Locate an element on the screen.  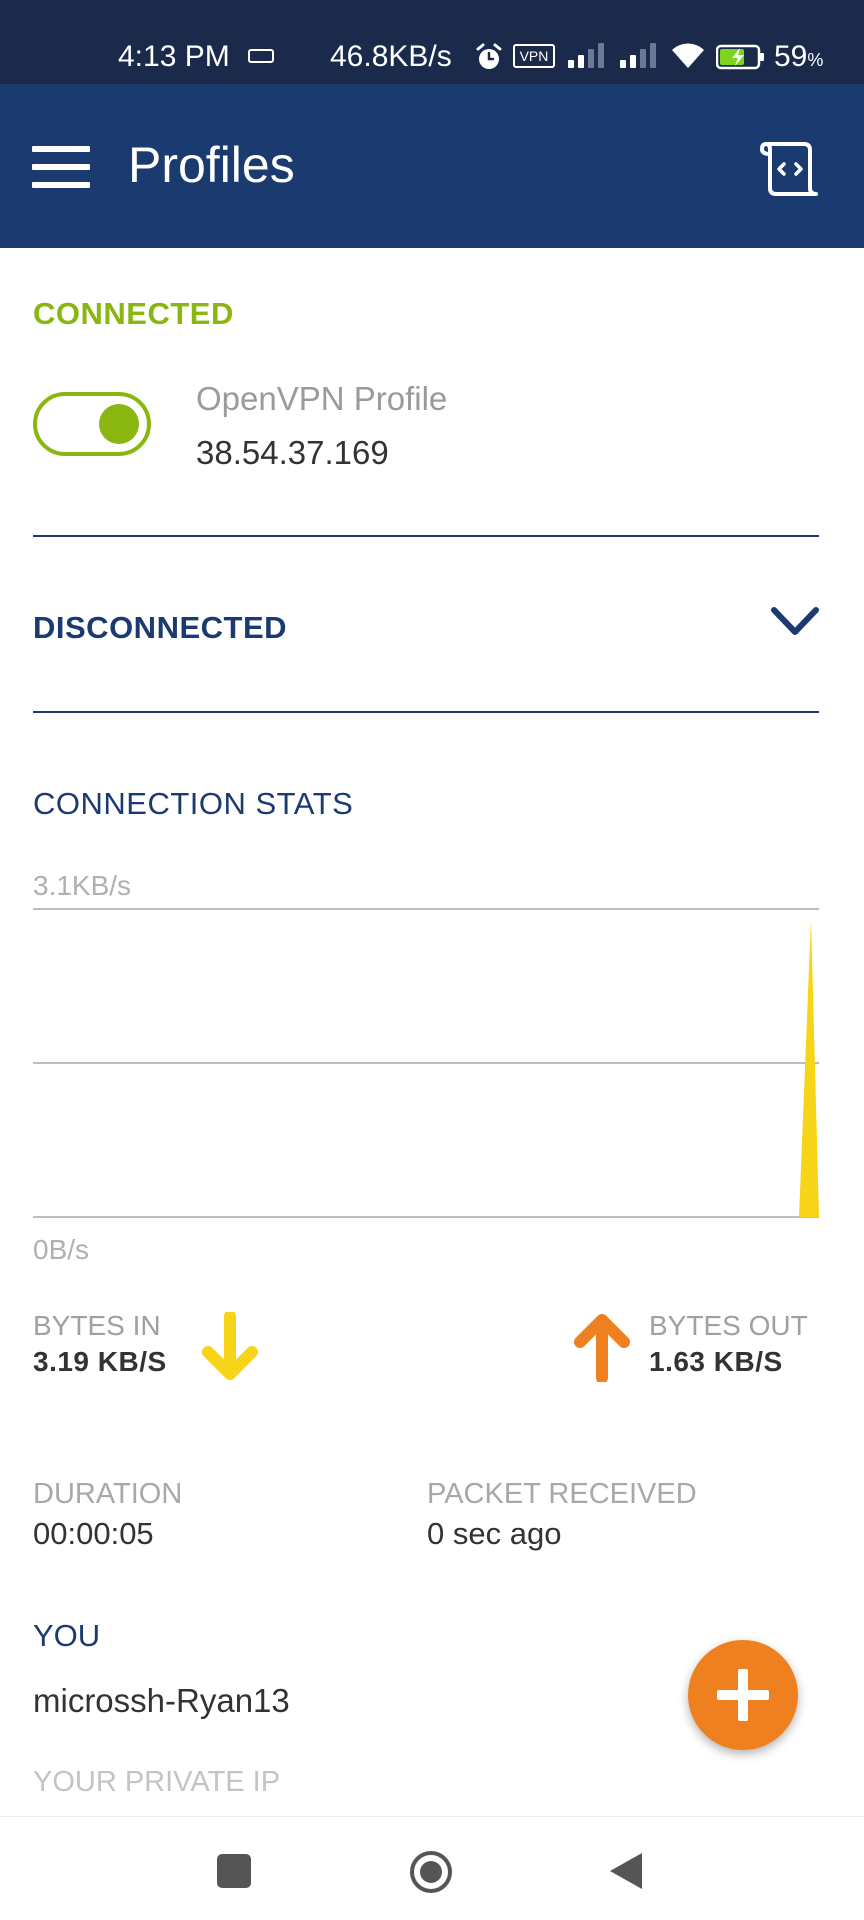
battery-percent: 59% is located at coordinates (799, 56).